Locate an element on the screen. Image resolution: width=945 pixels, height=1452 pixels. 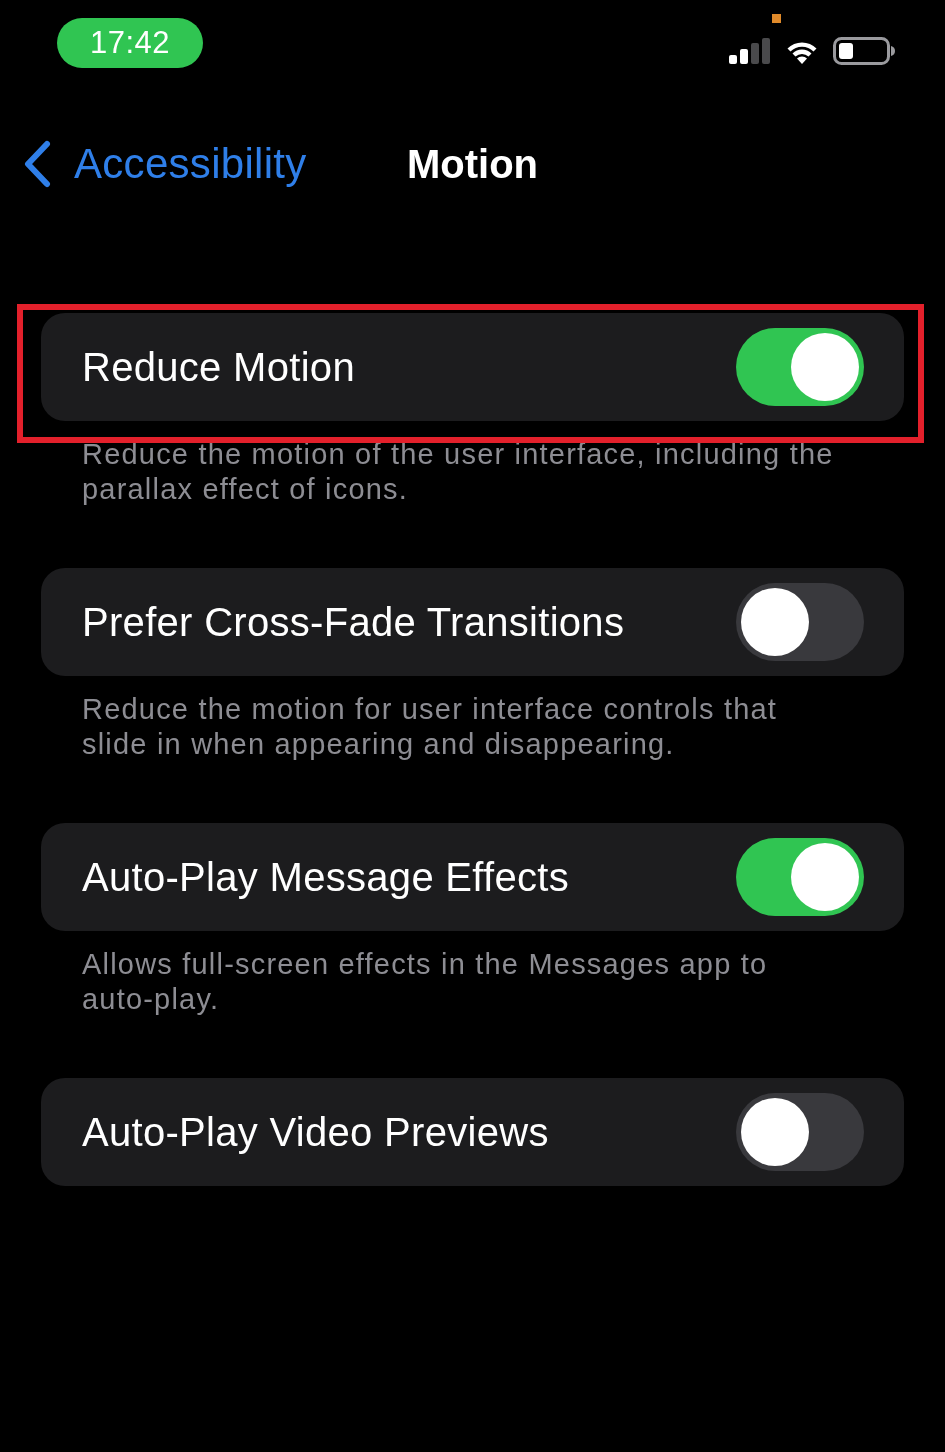
back-button: Accessibility is located at coordinates (164, 164).